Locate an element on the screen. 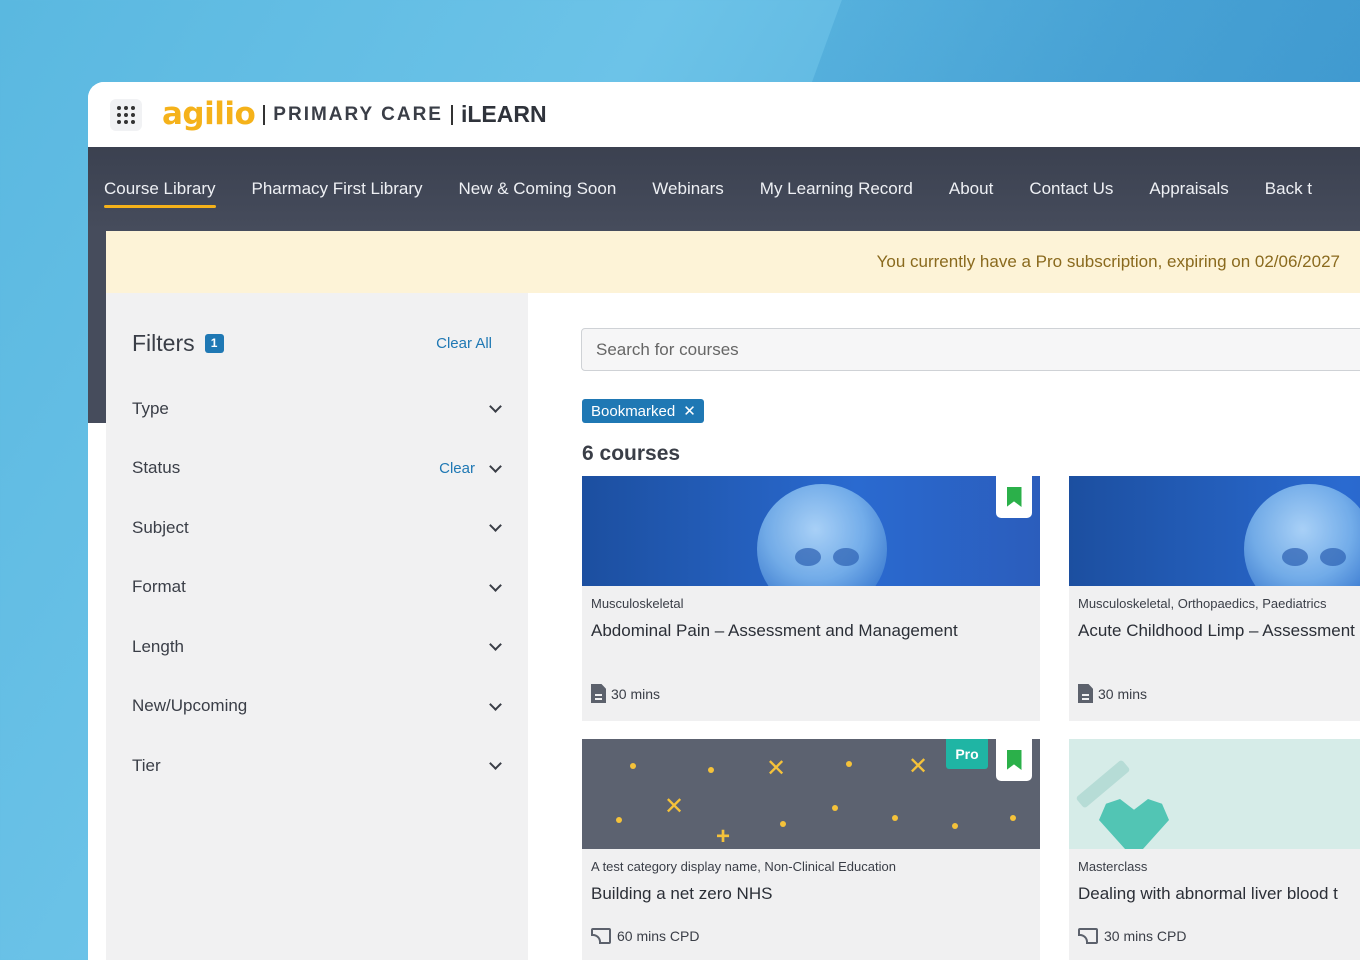  heart-illustration is located at coordinates (1134, 824).